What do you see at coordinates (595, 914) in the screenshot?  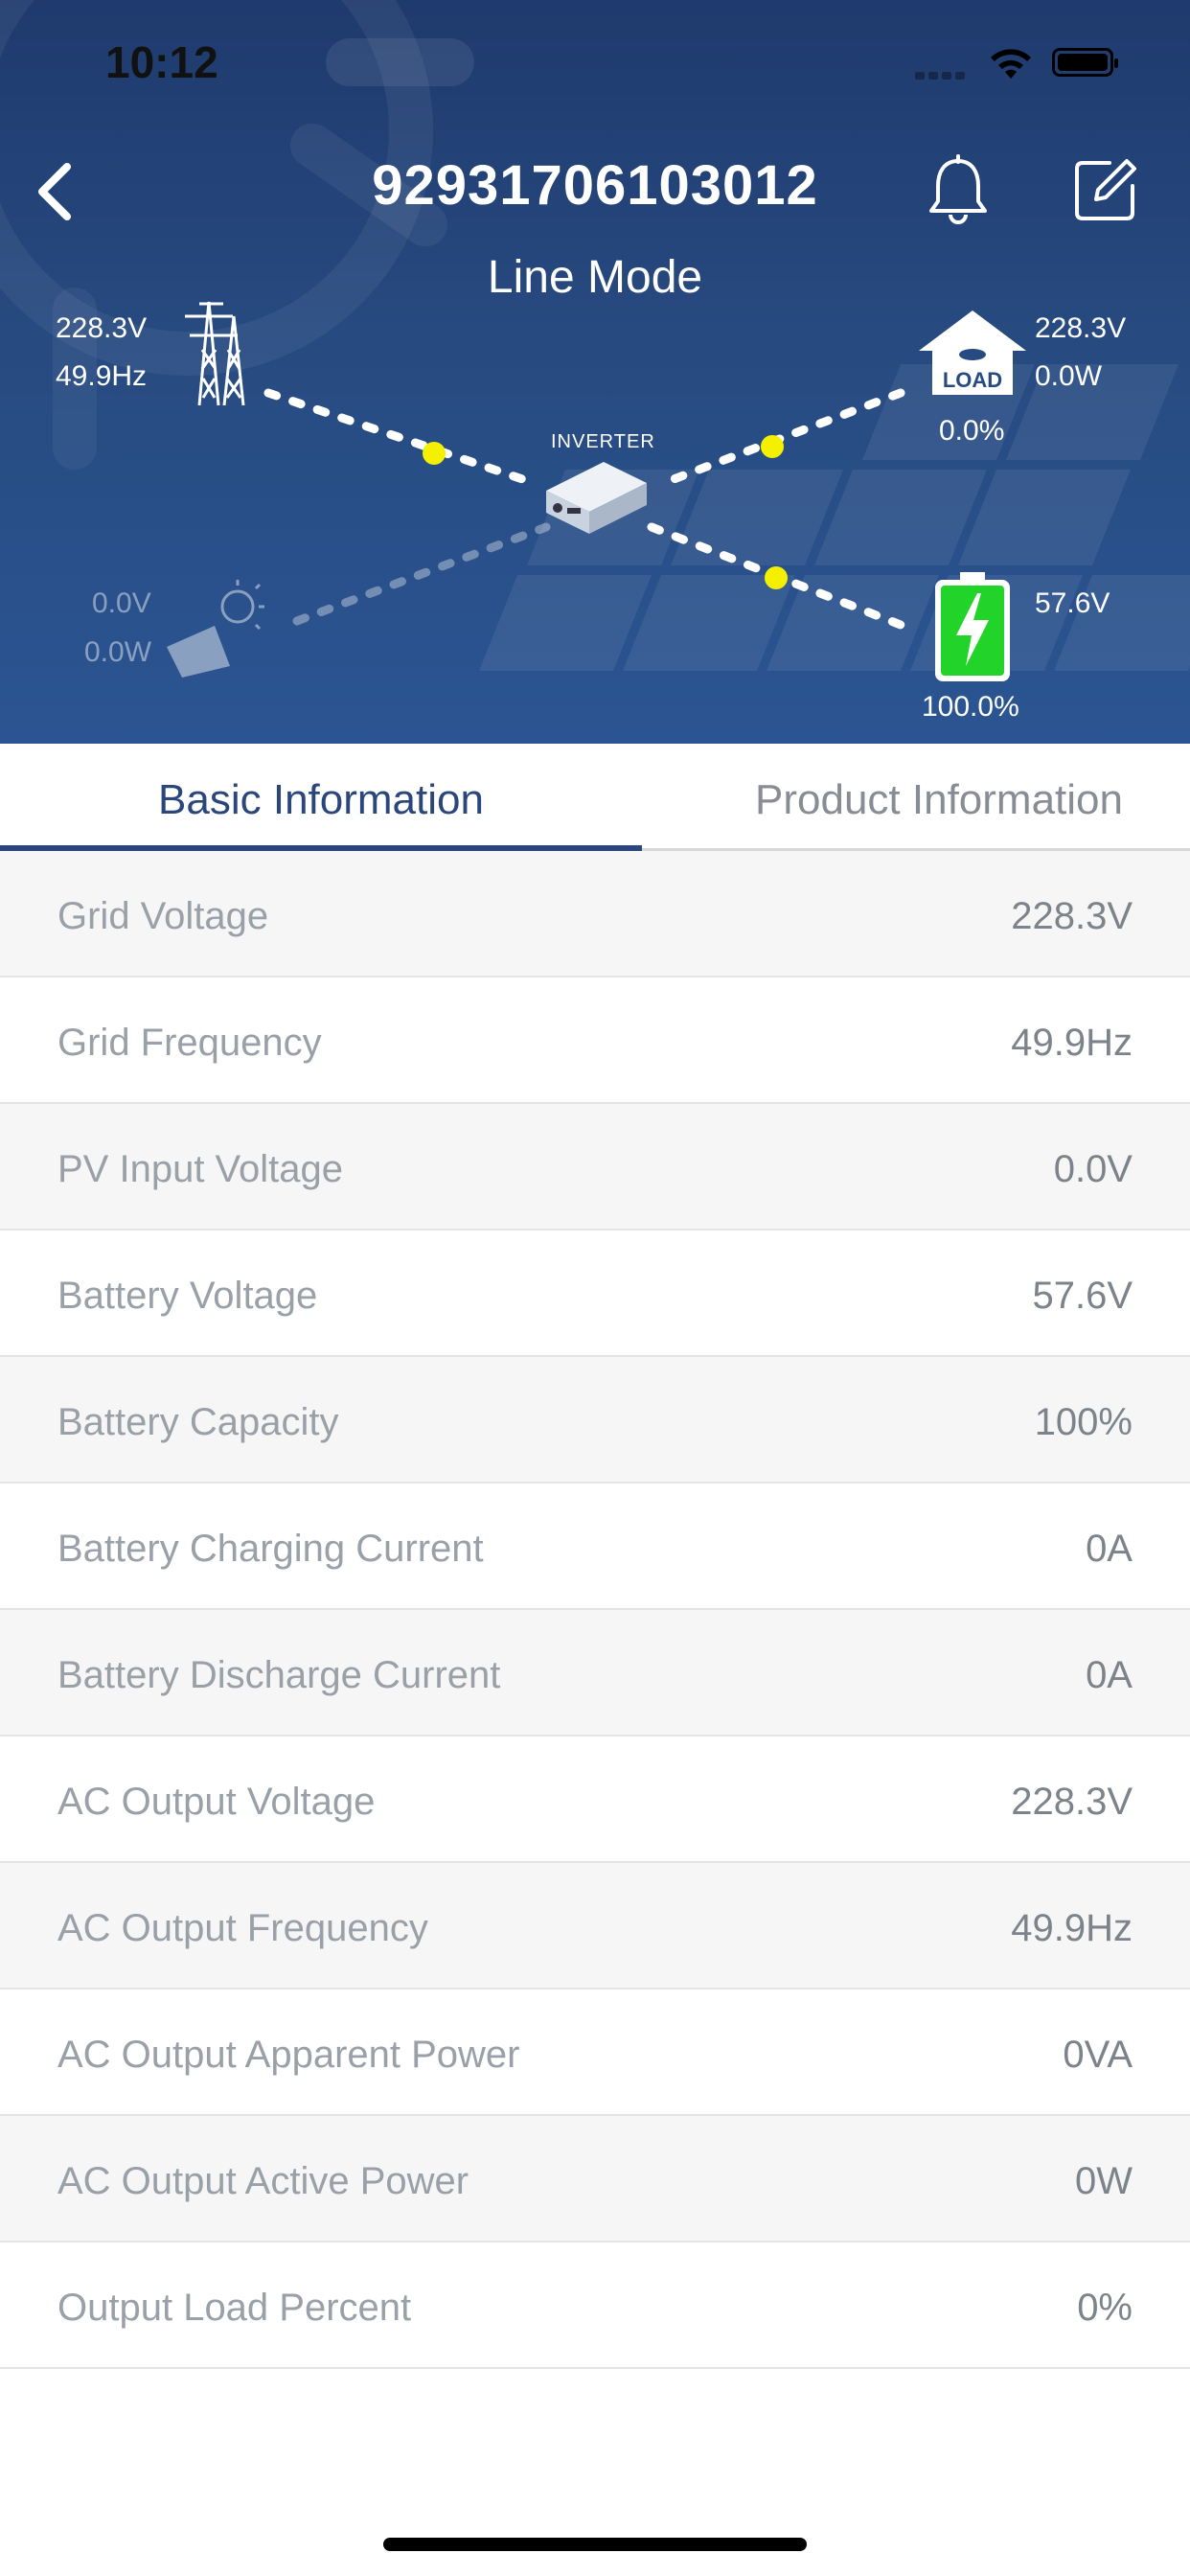 I see `list-item: Grid Voltage 228.3V` at bounding box center [595, 914].